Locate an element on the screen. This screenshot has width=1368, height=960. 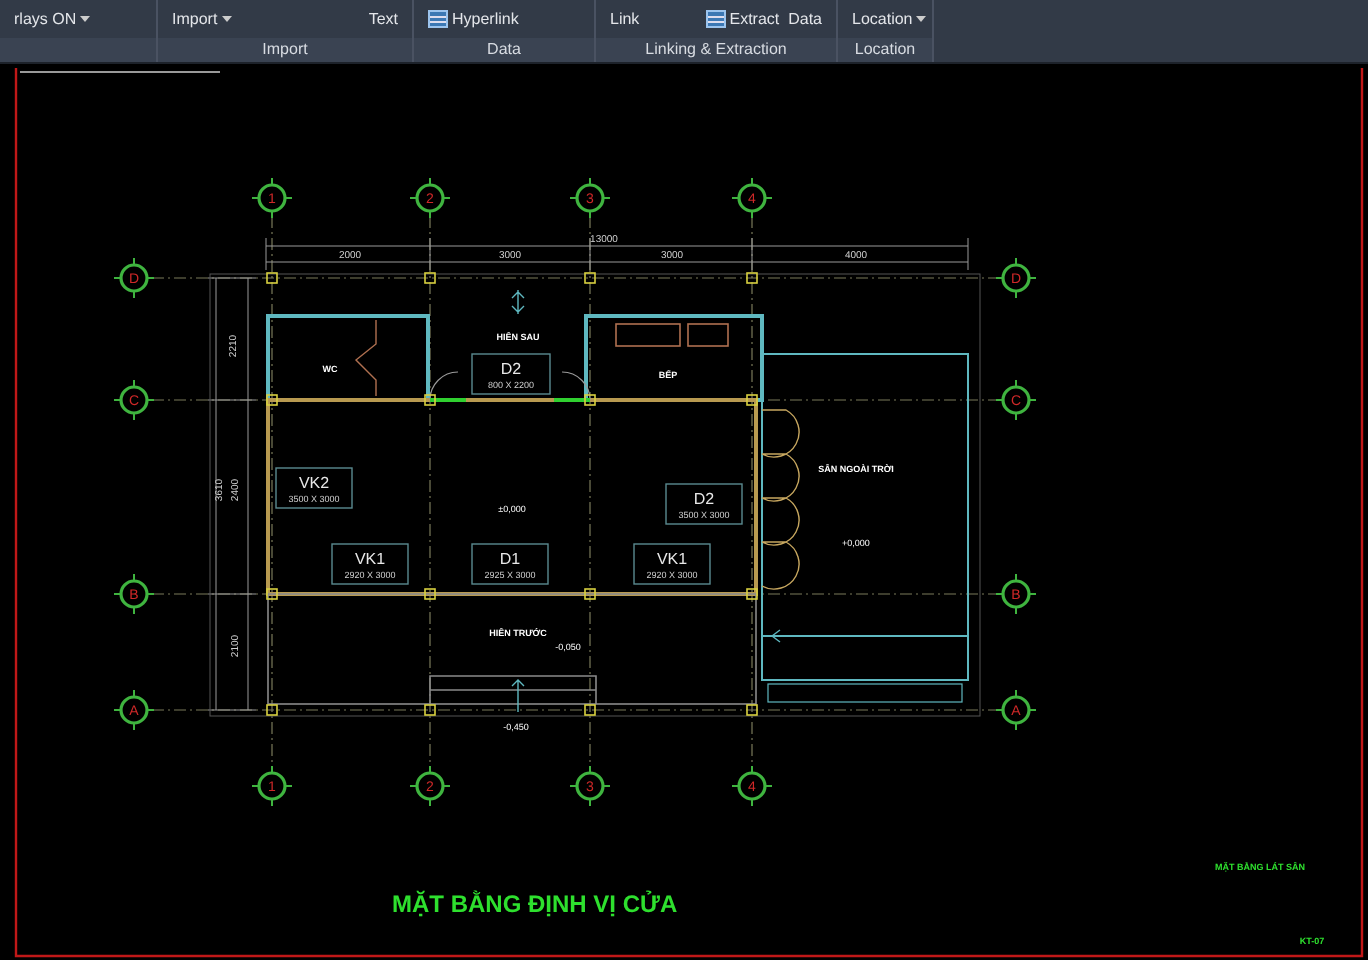
ribbon-button: Link is located at coordinates (625, 19).